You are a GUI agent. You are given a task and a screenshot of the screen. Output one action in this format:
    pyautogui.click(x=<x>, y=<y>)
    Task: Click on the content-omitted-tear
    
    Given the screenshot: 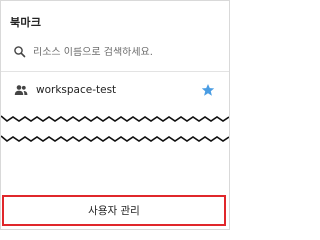 What is the action you would take?
    pyautogui.click(x=115, y=128)
    